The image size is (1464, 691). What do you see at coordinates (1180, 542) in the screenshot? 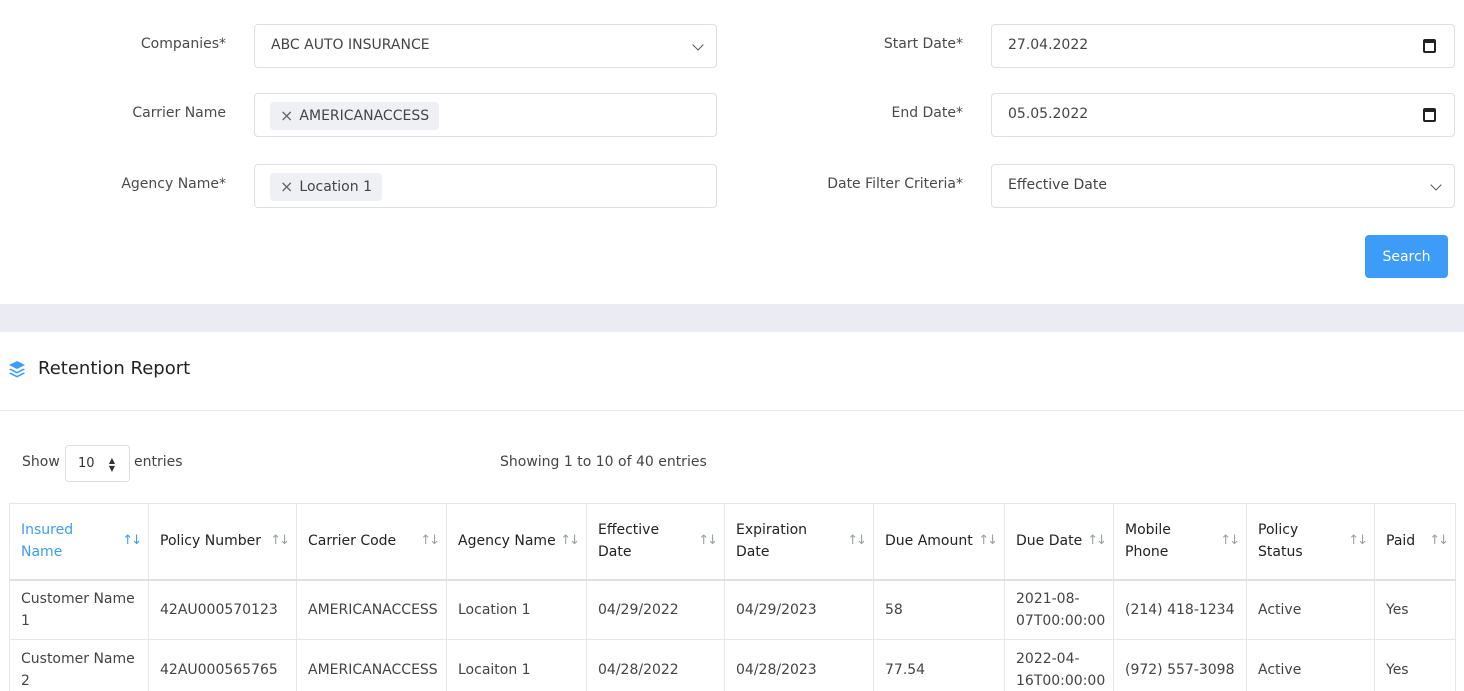
I see `column-header: Mobile Phone ↑↓` at bounding box center [1180, 542].